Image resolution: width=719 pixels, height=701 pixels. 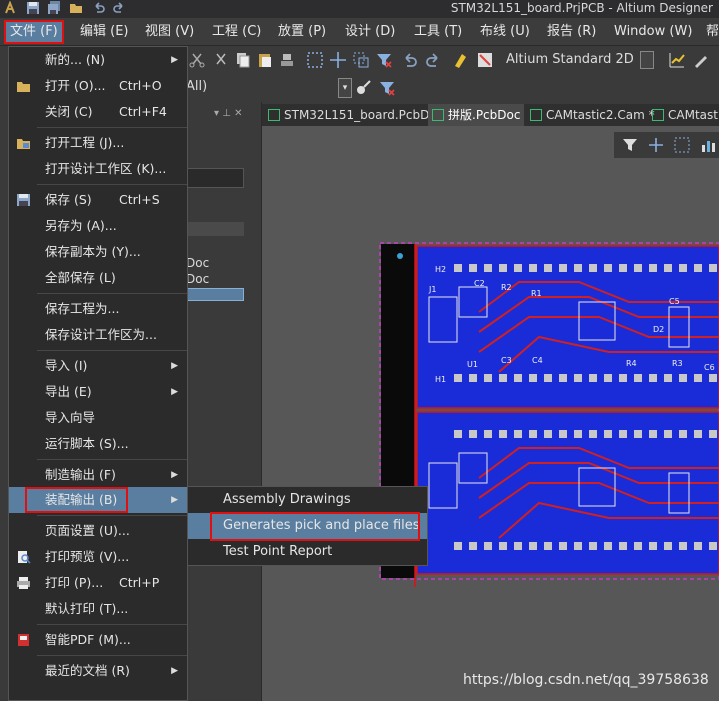 I want to click on menu-project: 工程 (C), so click(x=236, y=32).